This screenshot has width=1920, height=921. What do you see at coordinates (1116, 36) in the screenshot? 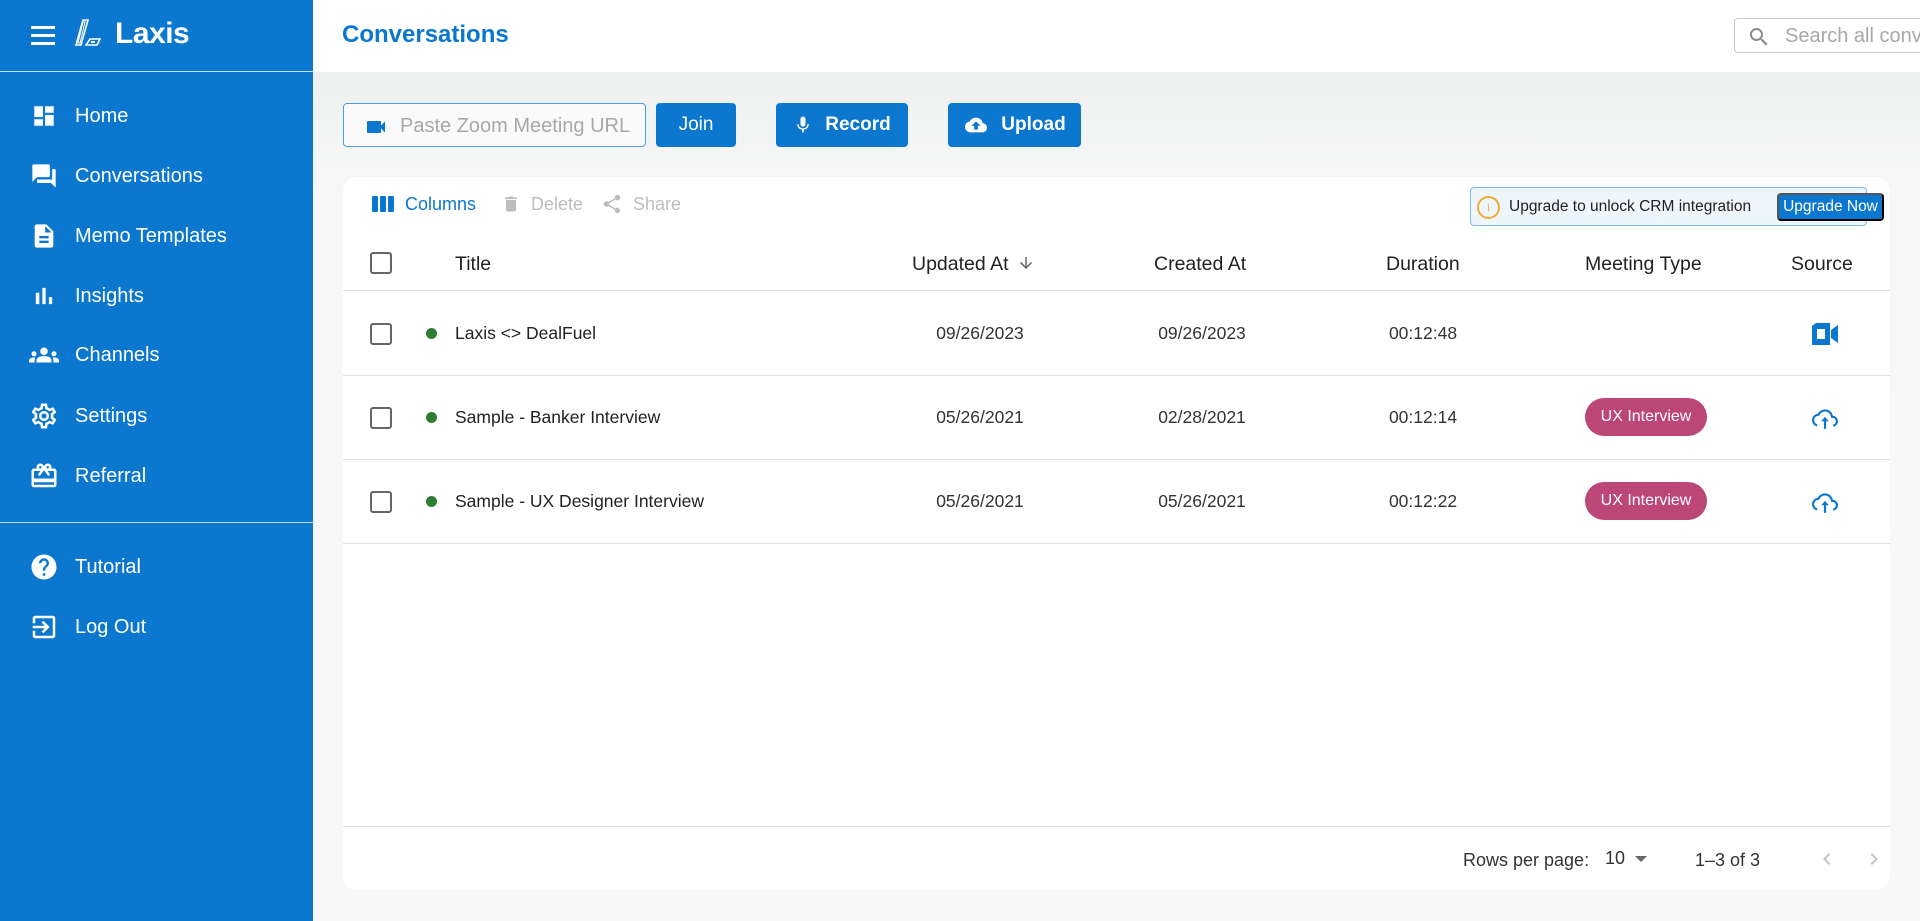
I see `top-header: Conversations` at bounding box center [1116, 36].